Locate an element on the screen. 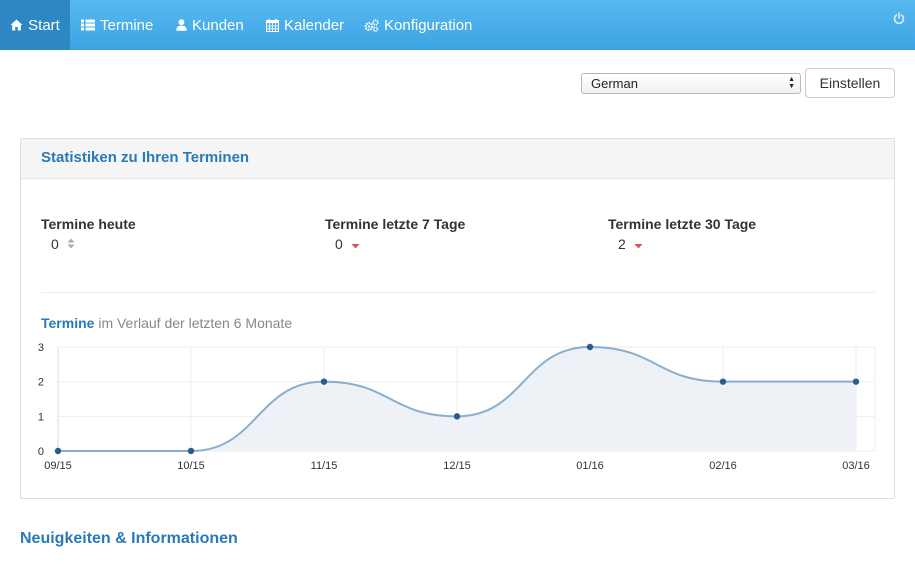  news-title: Neuigkeiten & Informationen is located at coordinates (129, 538).